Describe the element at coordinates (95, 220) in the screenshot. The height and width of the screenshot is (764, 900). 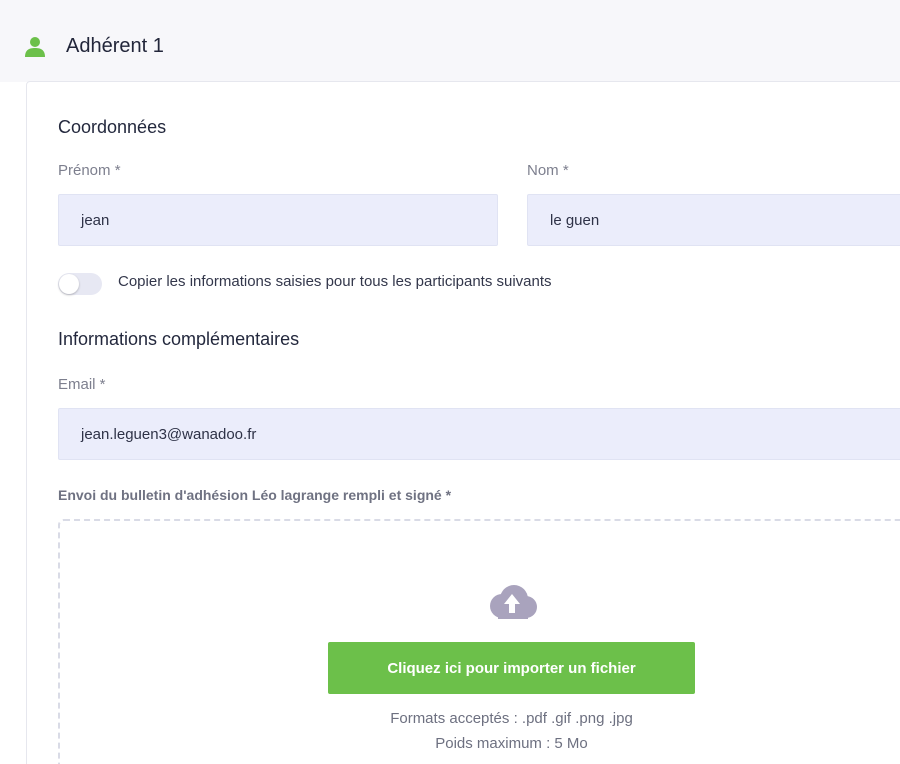
I see `firstname-value: jean` at that location.